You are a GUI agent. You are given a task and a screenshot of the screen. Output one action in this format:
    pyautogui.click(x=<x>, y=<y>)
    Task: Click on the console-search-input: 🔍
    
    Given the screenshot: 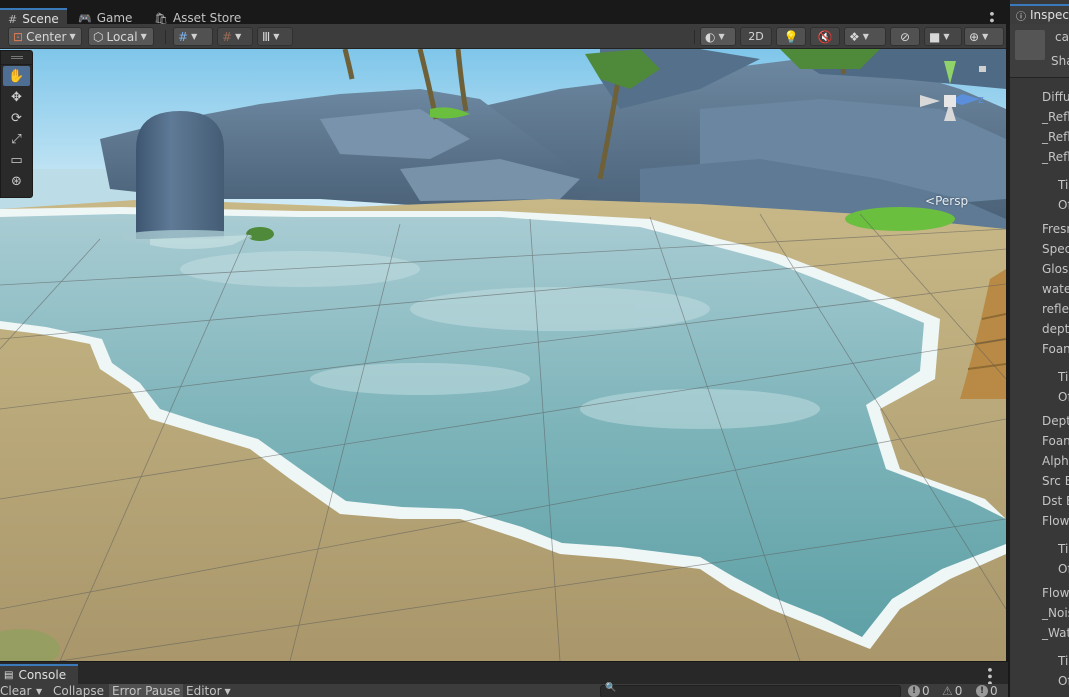 What is the action you would take?
    pyautogui.click(x=750, y=690)
    